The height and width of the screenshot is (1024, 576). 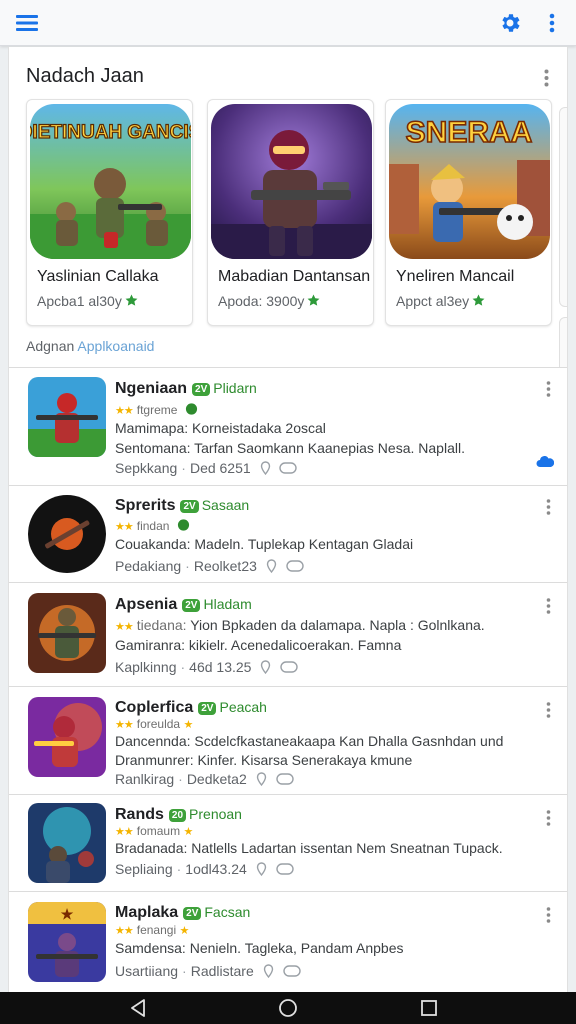 What do you see at coordinates (290, 212) in the screenshot?
I see `featured-card: Mabadian Dantansan Apoda: 3900y` at bounding box center [290, 212].